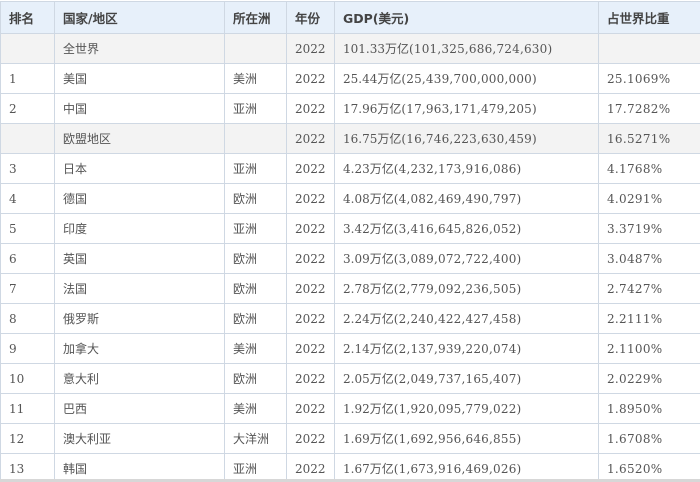  I want to click on gdp-full-value: (2,779,092,236,505), so click(457, 289).